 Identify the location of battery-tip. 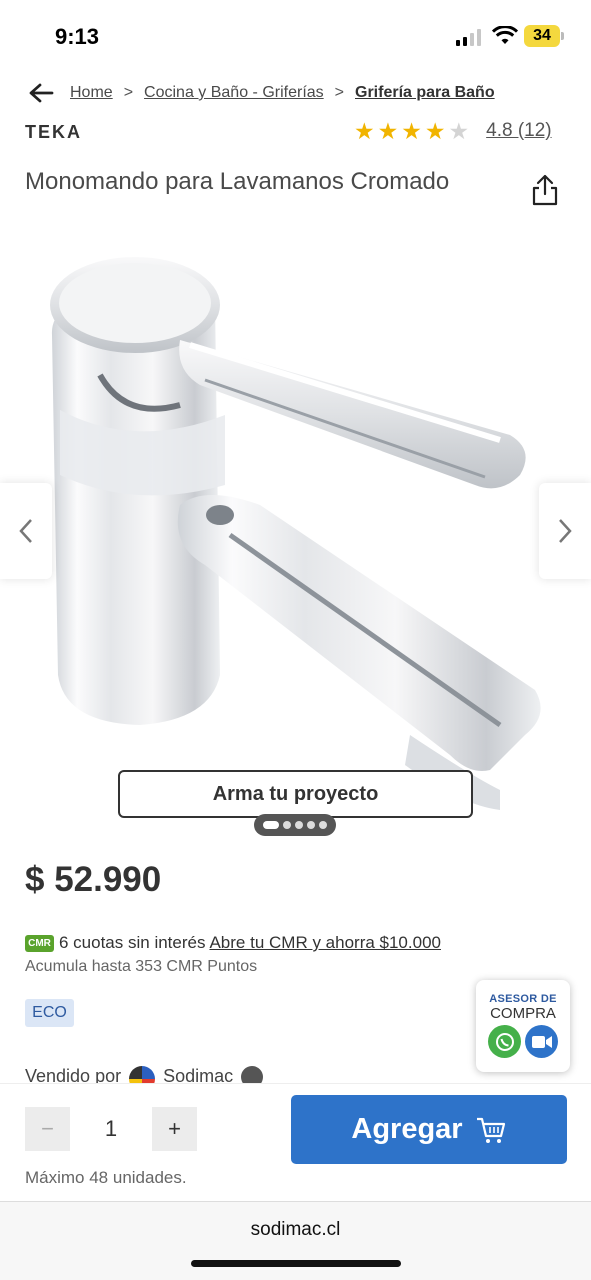
(562, 36).